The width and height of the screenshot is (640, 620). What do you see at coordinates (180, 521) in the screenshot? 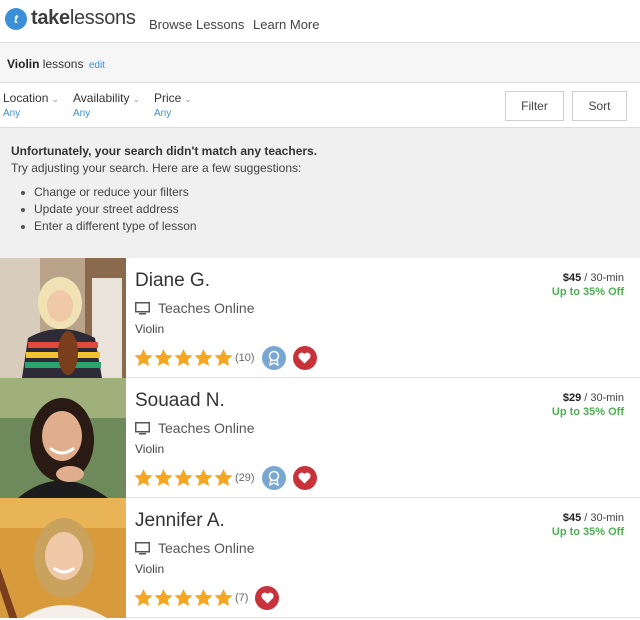
I see `teacher-name: Jennifer A.` at bounding box center [180, 521].